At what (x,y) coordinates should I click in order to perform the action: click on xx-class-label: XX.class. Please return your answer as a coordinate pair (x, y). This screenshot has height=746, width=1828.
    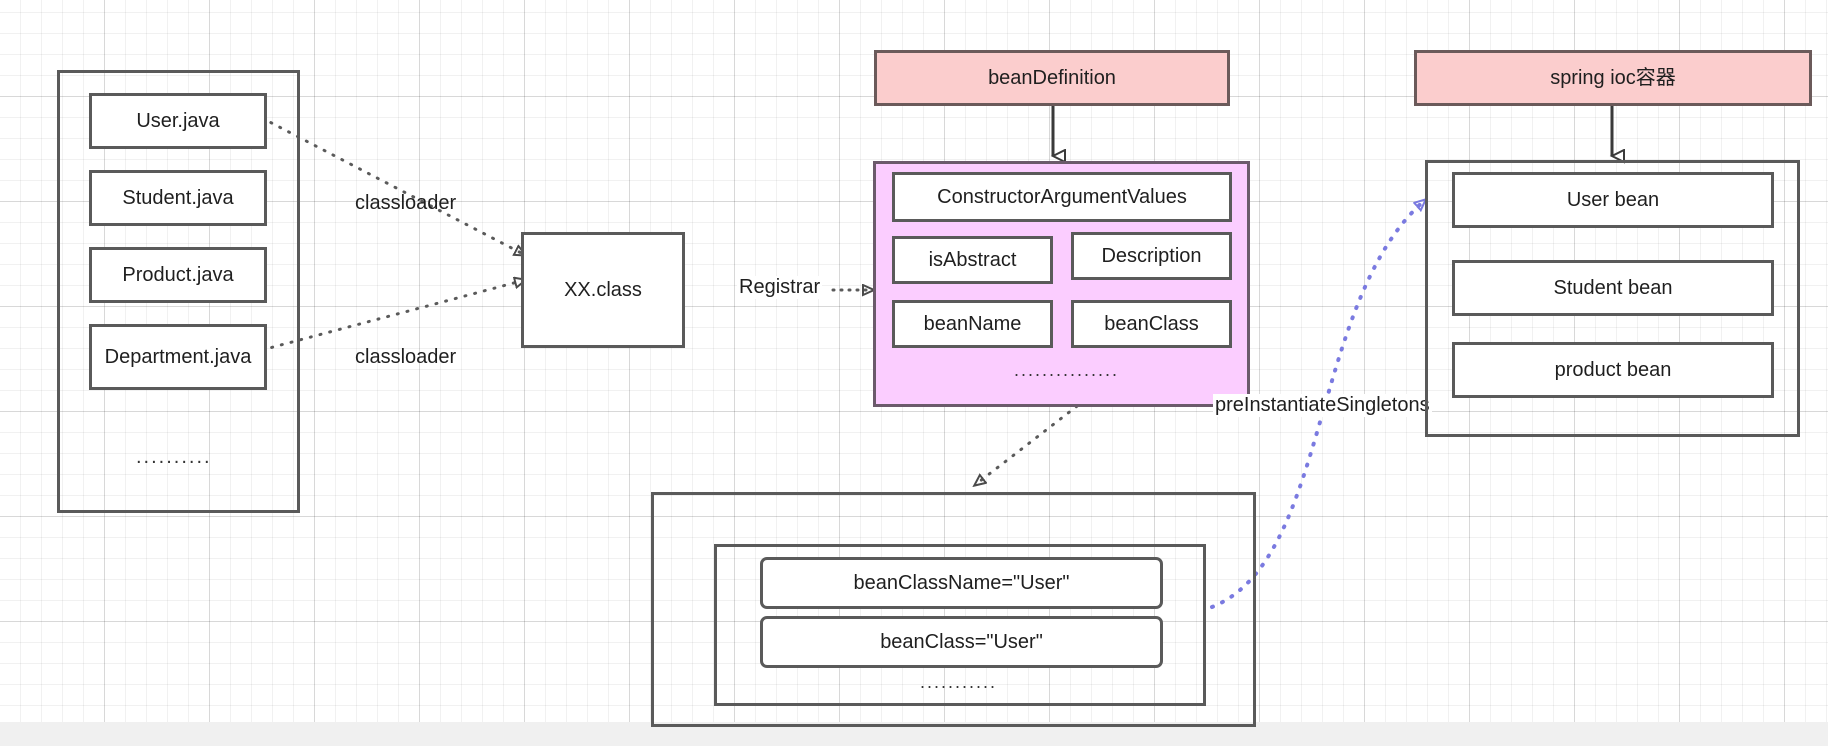
    Looking at the image, I should click on (603, 289).